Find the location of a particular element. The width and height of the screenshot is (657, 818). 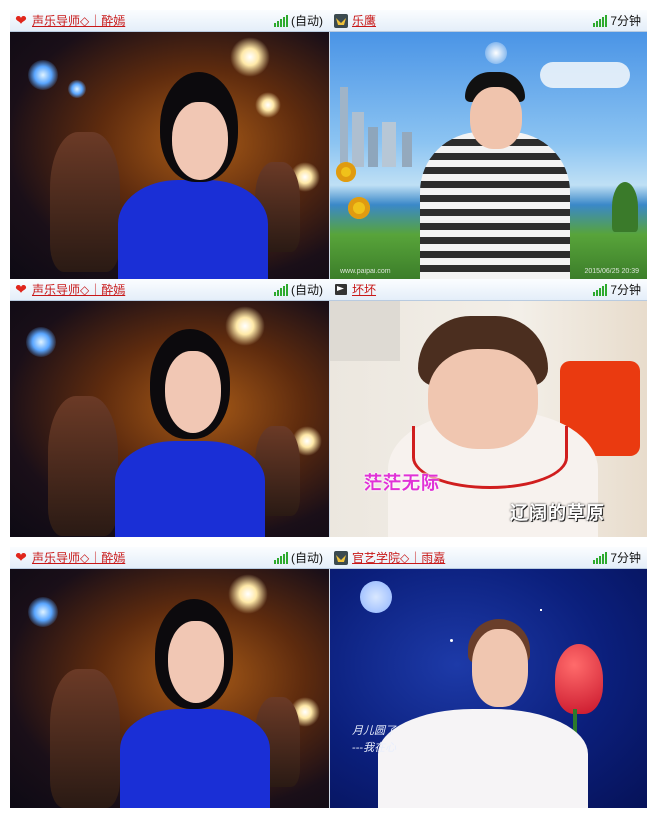

title-bar: ❤ 声乐导师◇｜酔嫣 (自动) 坏坏 7分钟 is located at coordinates (328, 290).